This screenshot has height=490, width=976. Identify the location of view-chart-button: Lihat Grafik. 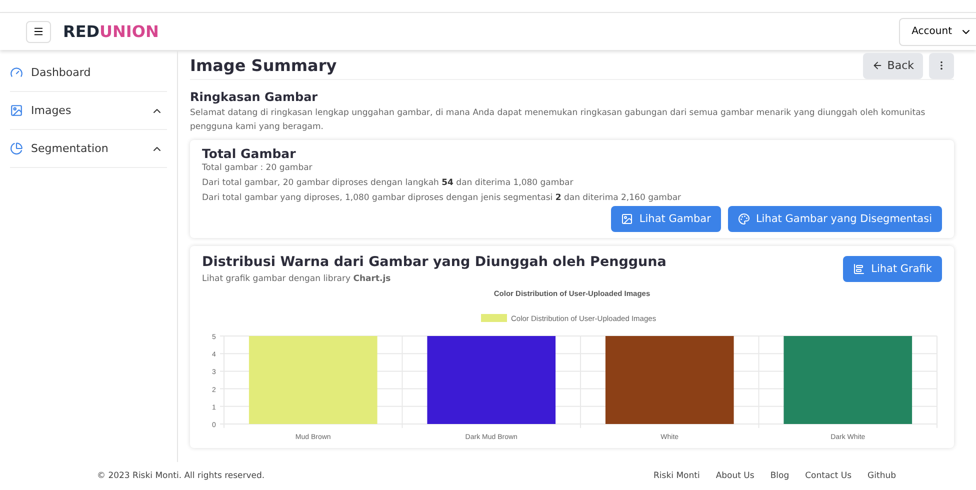
(892, 269).